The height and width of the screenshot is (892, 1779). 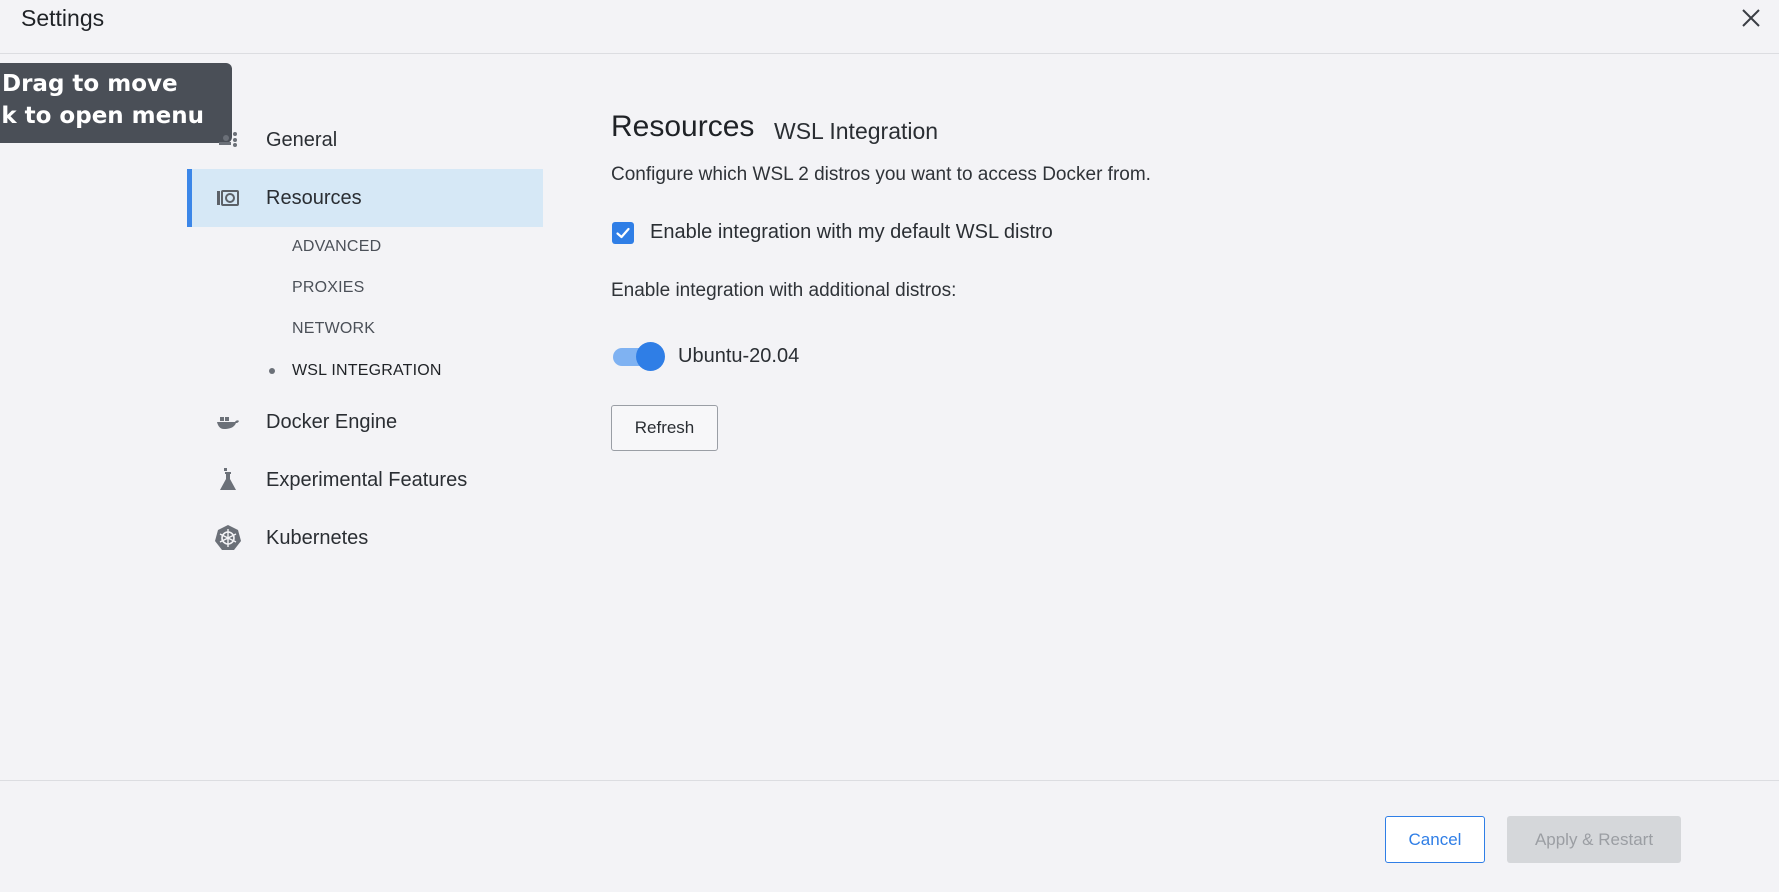 I want to click on tooltip-line-1: Drag to move, so click(x=90, y=84).